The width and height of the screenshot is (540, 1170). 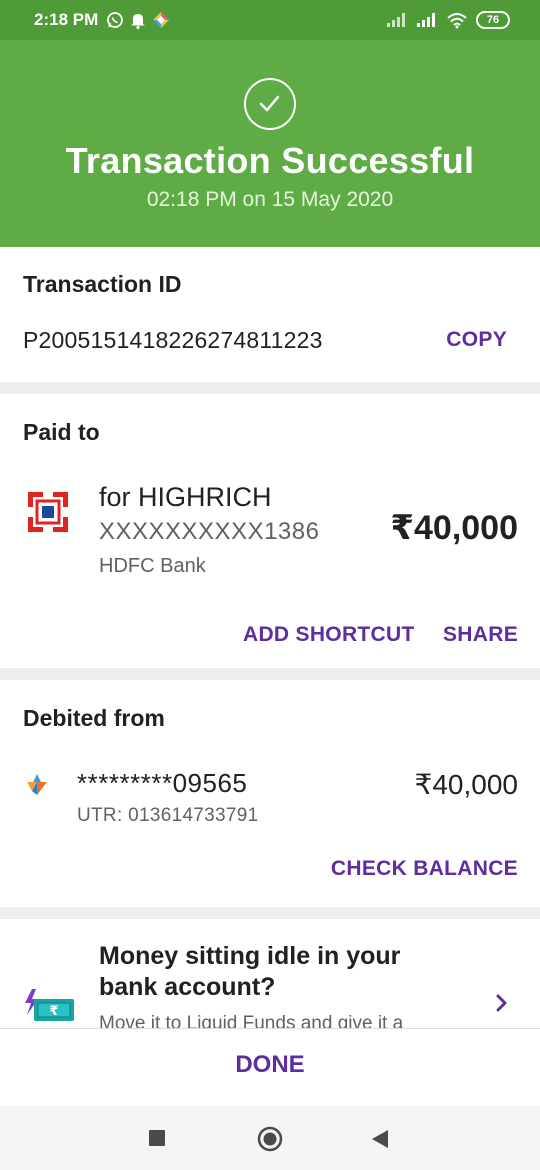 I want to click on rupee-note-icon: ₹, so click(x=49, y=1005).